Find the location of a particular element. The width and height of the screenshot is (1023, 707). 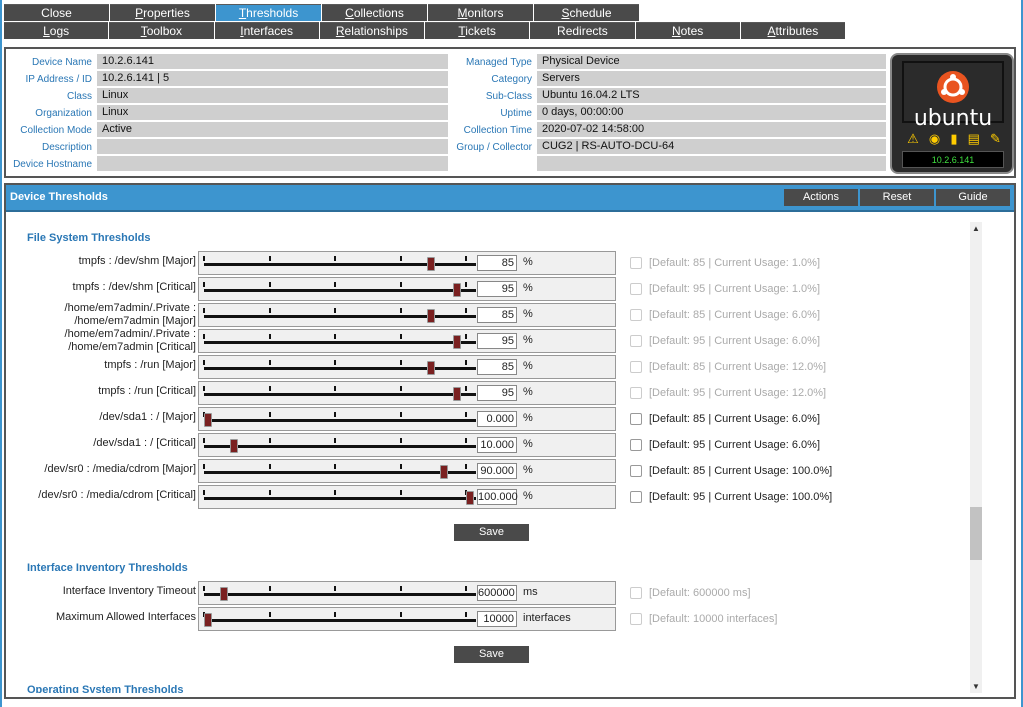

tab-label: Close is located at coordinates (56, 13).